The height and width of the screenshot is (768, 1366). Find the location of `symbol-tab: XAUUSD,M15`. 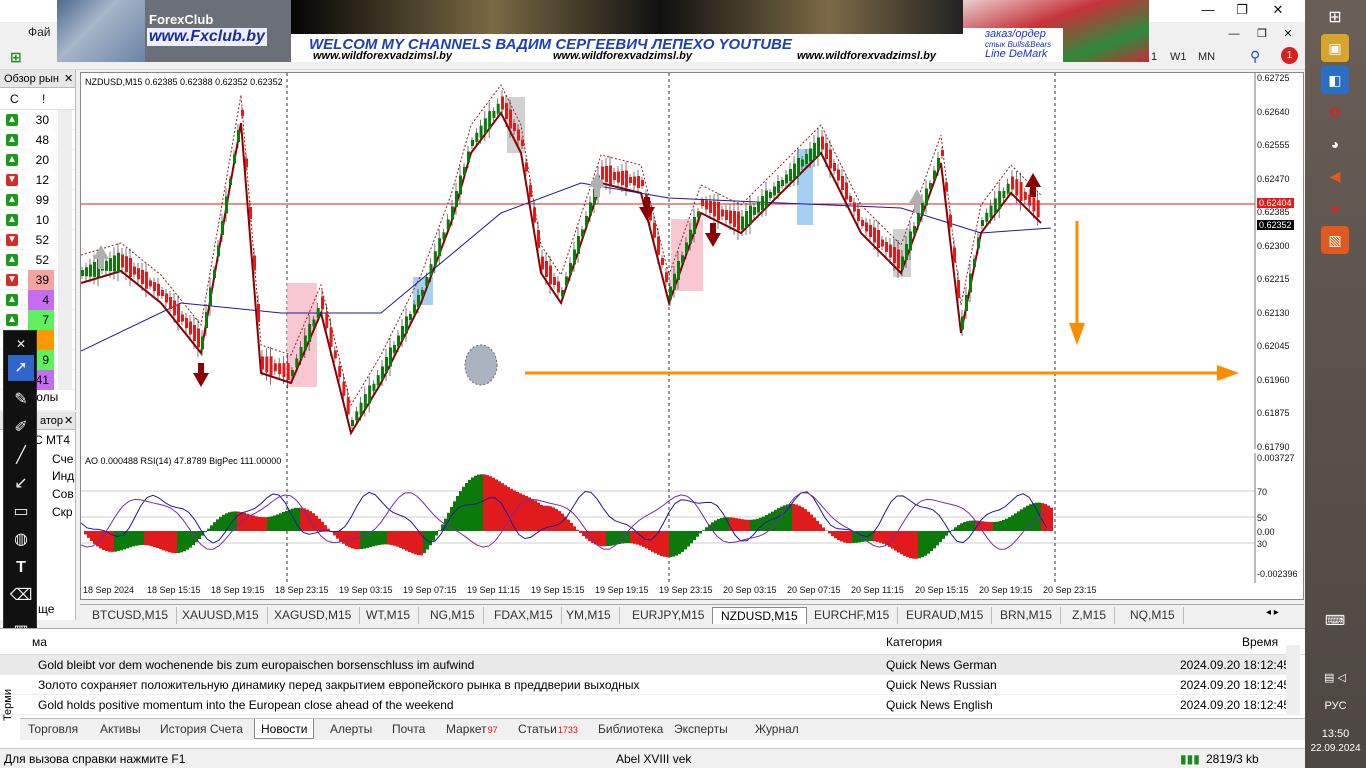

symbol-tab: XAUUSD,M15 is located at coordinates (221, 615).